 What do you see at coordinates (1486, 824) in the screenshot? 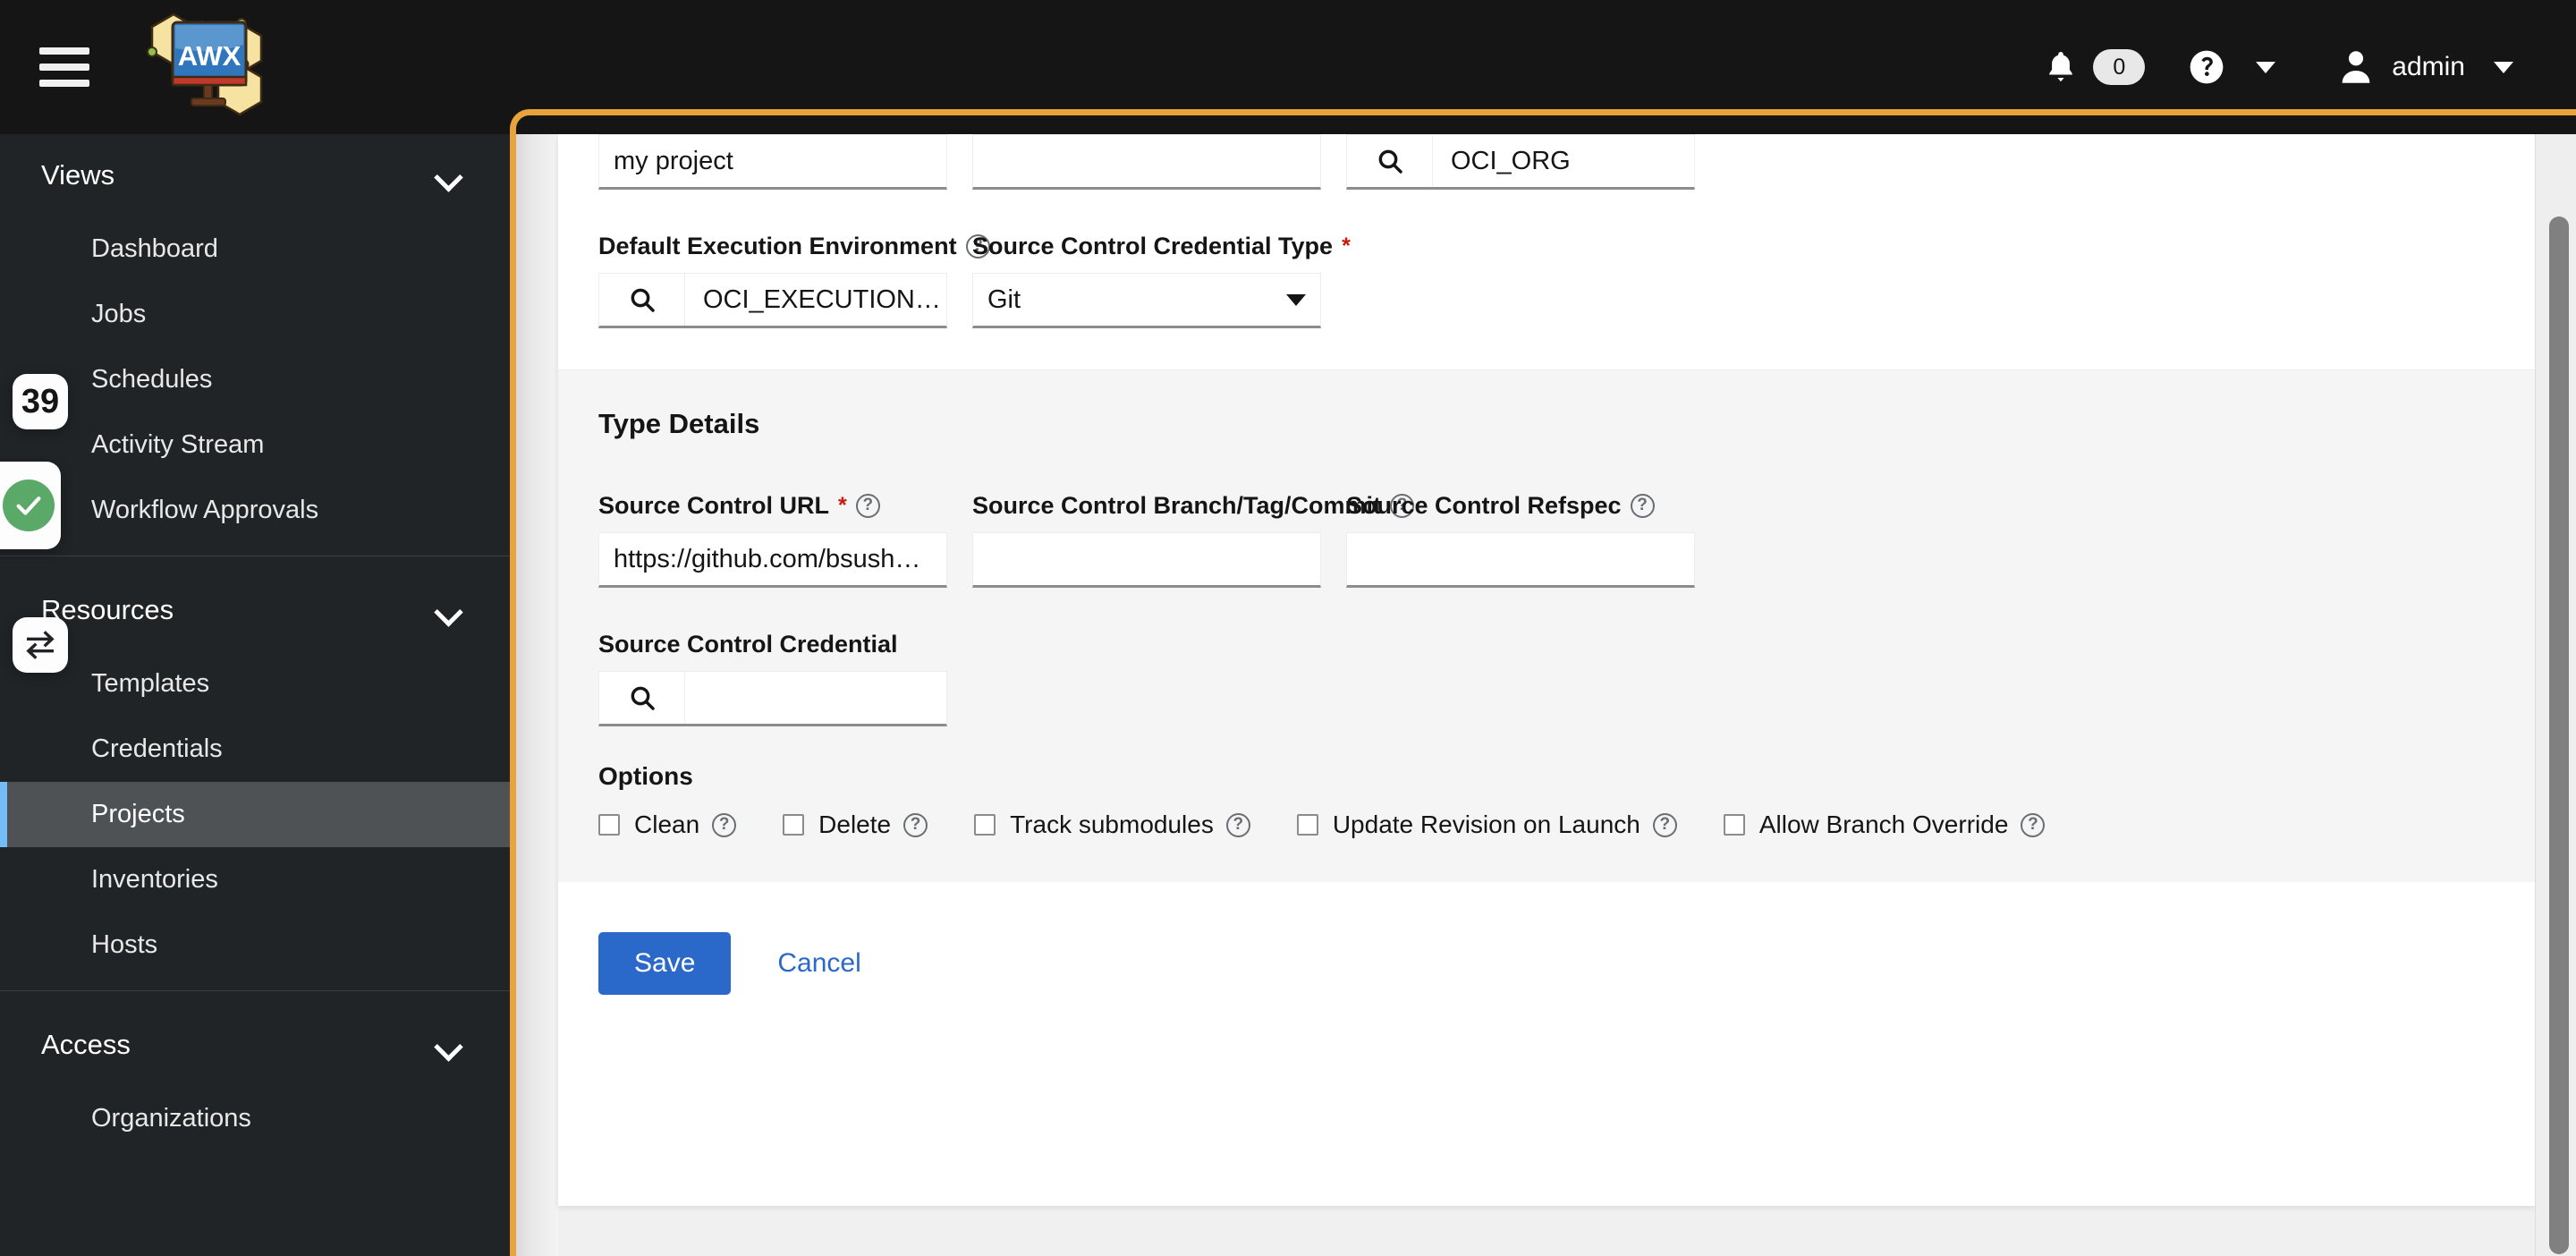
I see `option-update-revision-on-launch: Update Revision on Launch ?` at bounding box center [1486, 824].